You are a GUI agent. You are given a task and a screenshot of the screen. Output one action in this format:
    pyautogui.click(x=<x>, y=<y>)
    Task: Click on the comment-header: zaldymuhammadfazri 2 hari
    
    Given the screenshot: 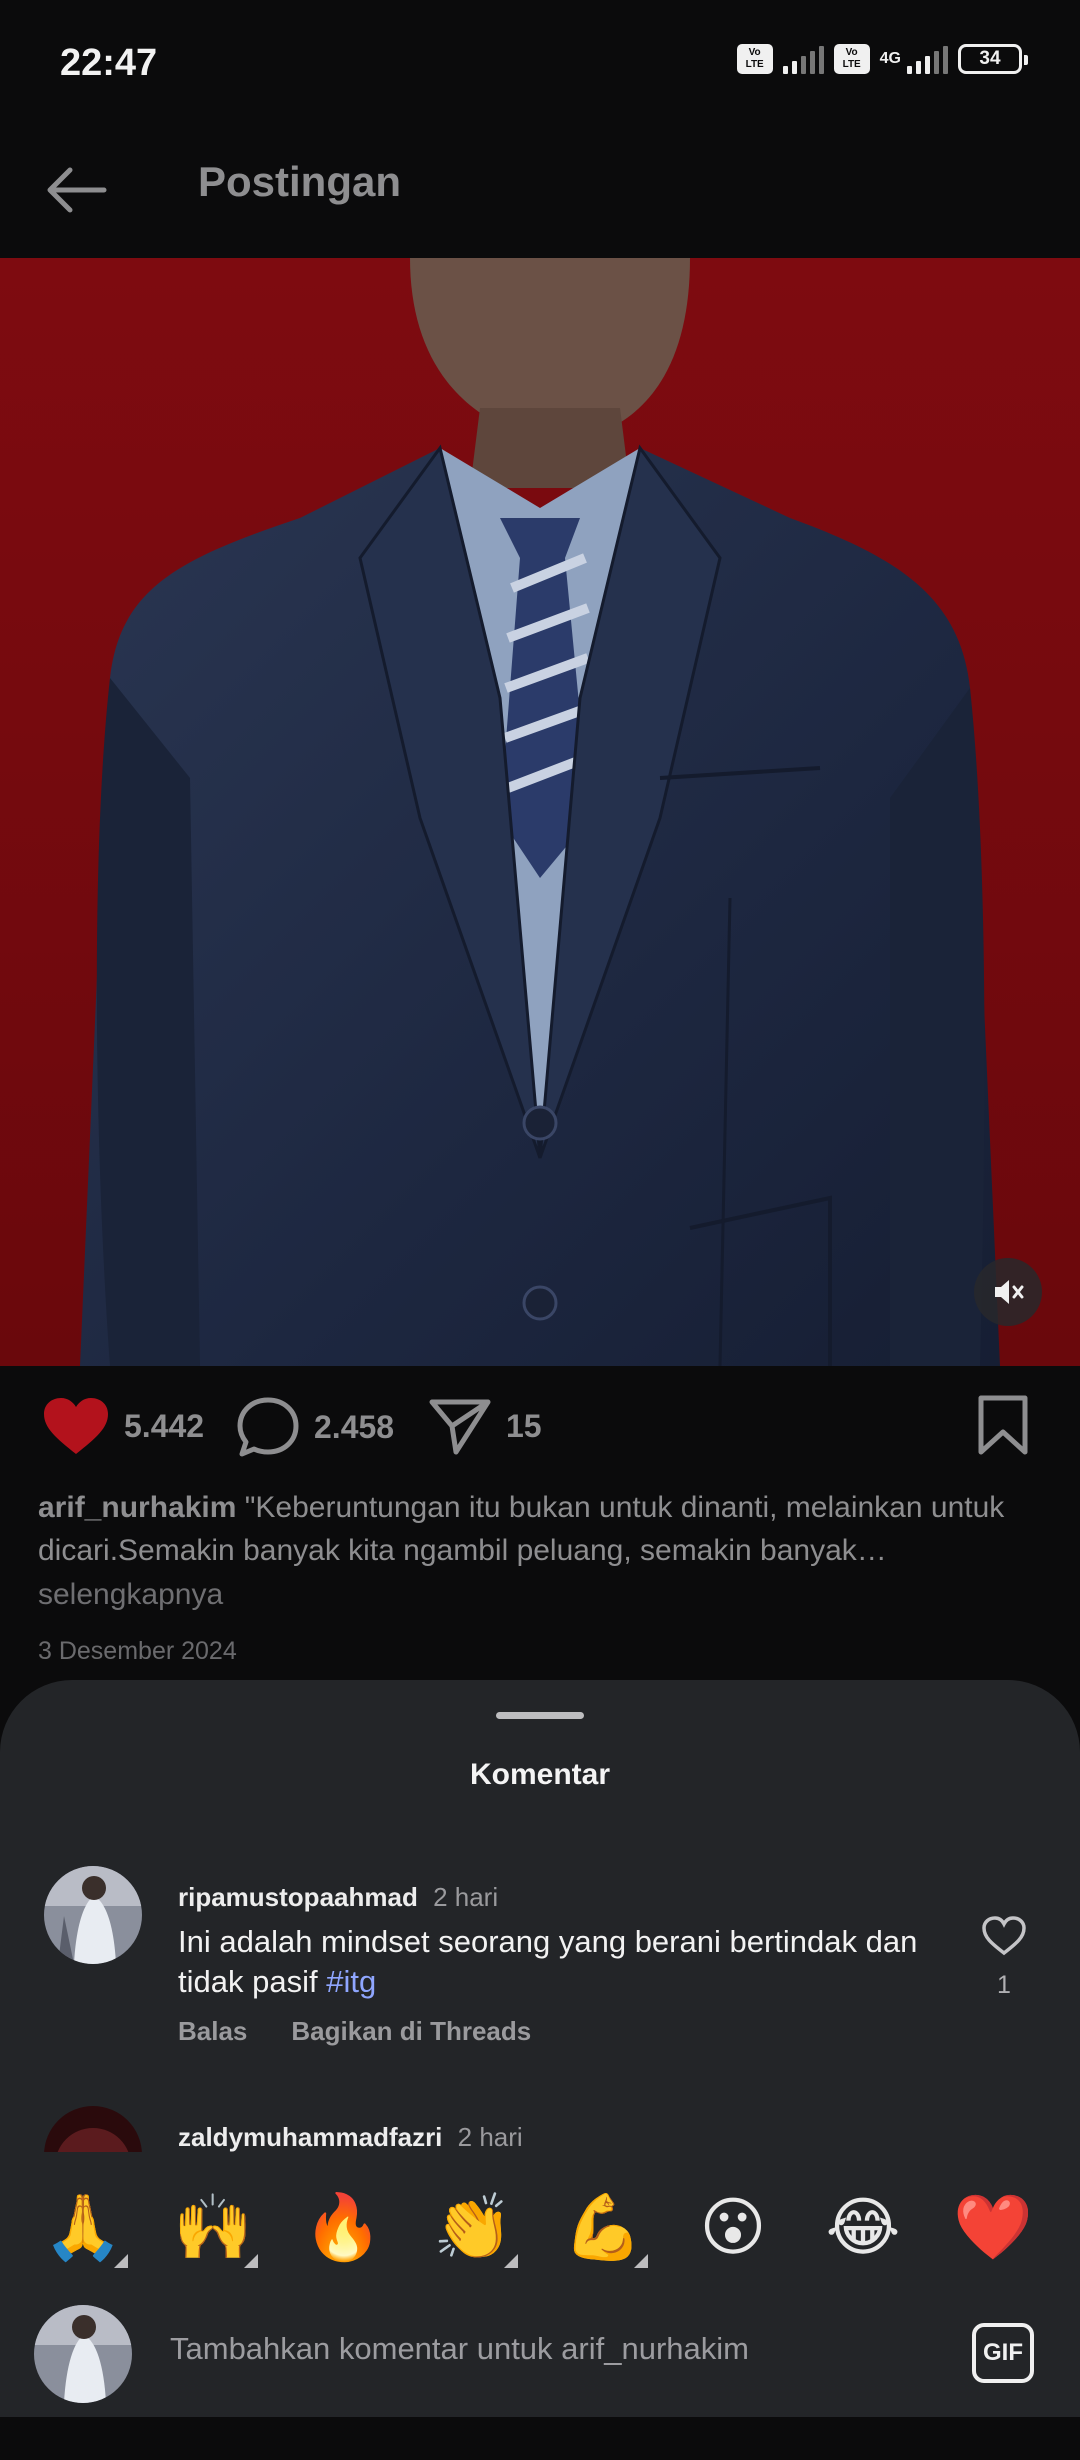 What is the action you would take?
    pyautogui.click(x=350, y=2137)
    